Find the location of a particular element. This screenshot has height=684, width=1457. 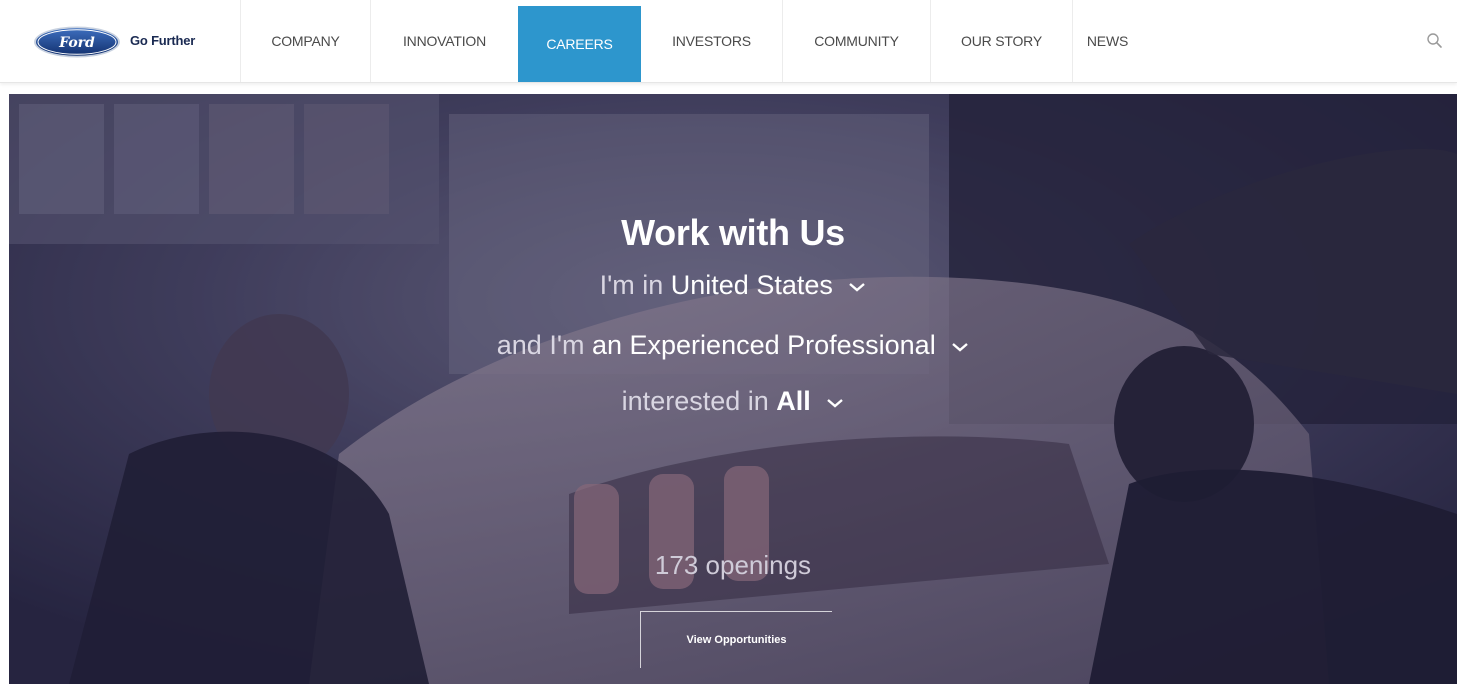

nav-item-investors: INVESTORS is located at coordinates (711, 41).